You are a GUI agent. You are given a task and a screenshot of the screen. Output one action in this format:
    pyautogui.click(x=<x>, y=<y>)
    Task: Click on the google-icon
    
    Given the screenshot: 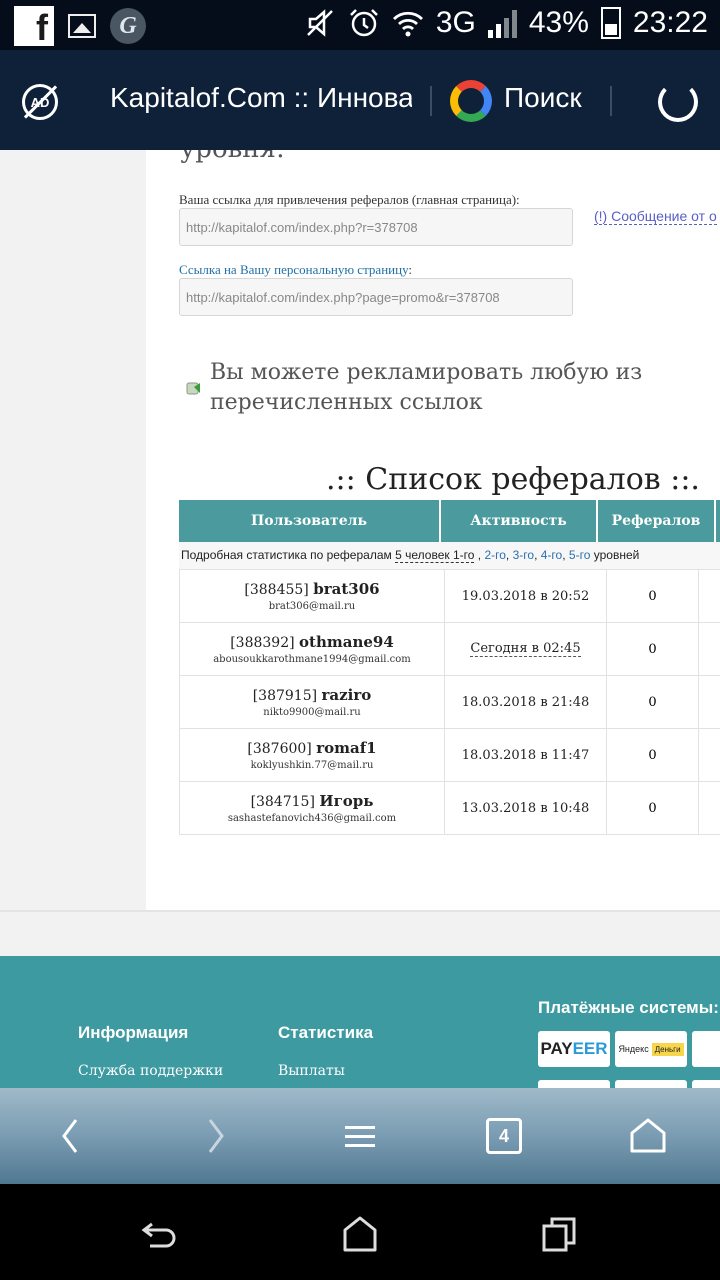 What is the action you would take?
    pyautogui.click(x=471, y=101)
    